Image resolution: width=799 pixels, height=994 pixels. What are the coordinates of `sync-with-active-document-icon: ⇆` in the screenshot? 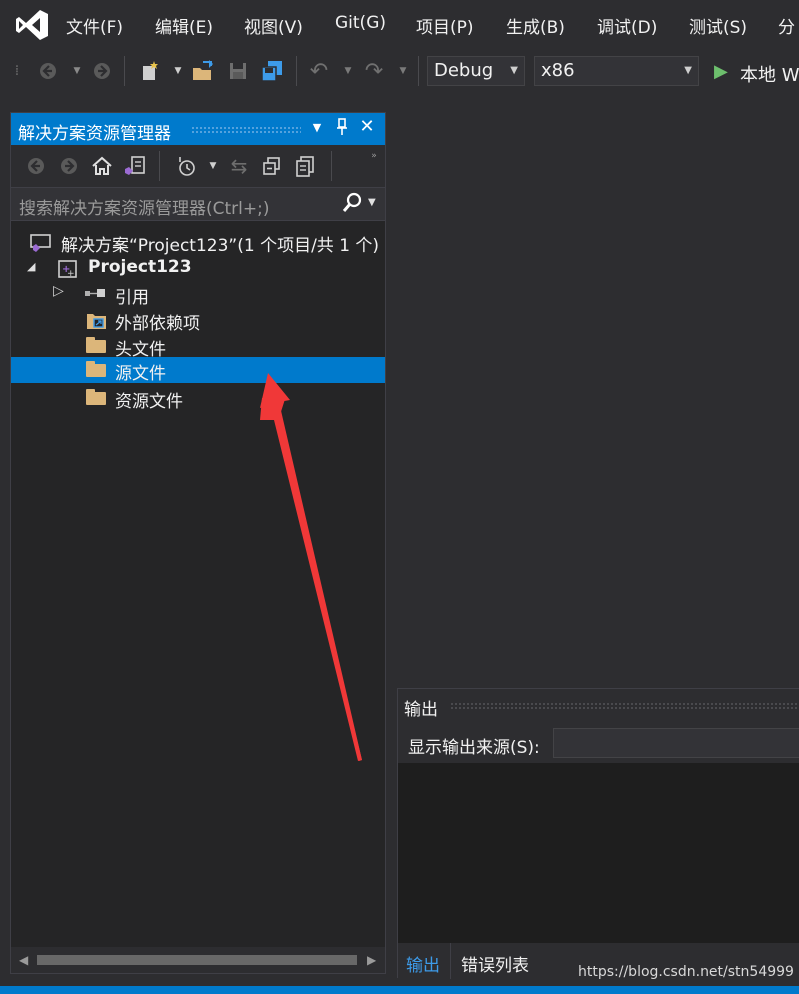 It's located at (239, 166).